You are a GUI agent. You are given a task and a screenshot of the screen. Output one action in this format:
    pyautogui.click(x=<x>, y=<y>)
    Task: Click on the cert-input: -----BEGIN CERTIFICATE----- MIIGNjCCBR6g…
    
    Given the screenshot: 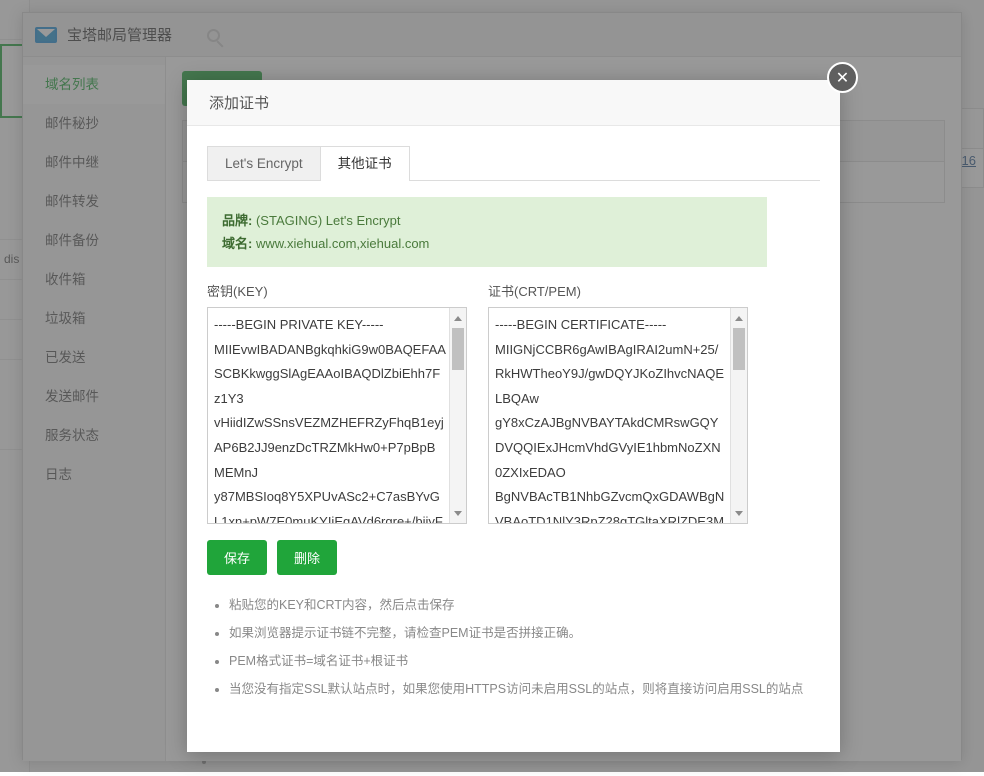 What is the action you would take?
    pyautogui.click(x=618, y=415)
    